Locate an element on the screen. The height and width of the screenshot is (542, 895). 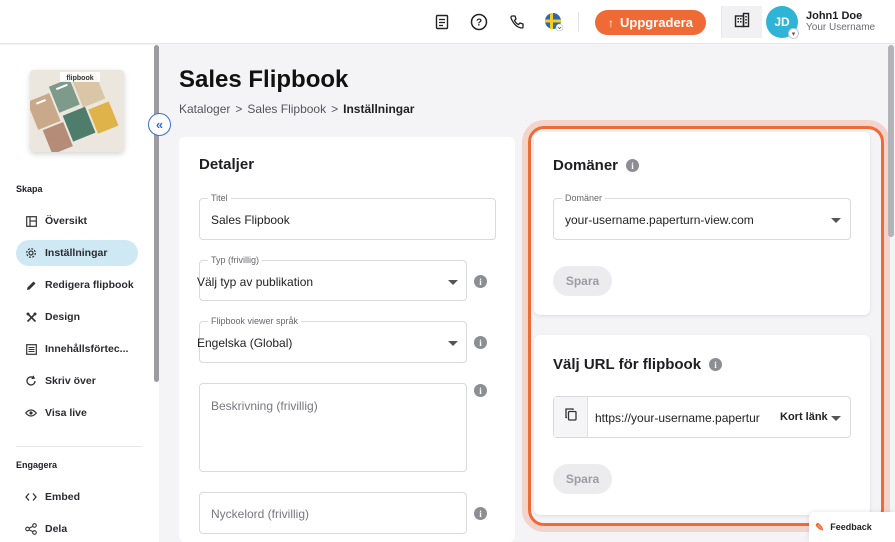
upgrade-button: ↑ Uppgradera is located at coordinates (650, 22).